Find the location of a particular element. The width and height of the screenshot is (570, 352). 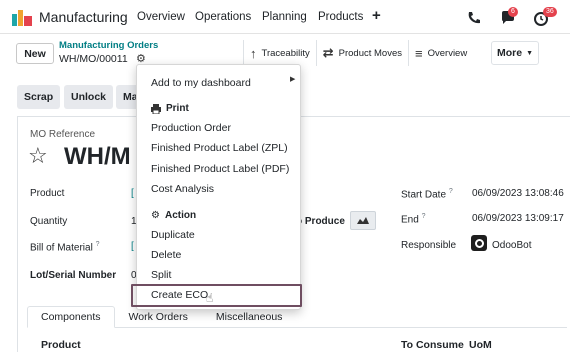

column-to-consume: To Consume is located at coordinates (432, 345).